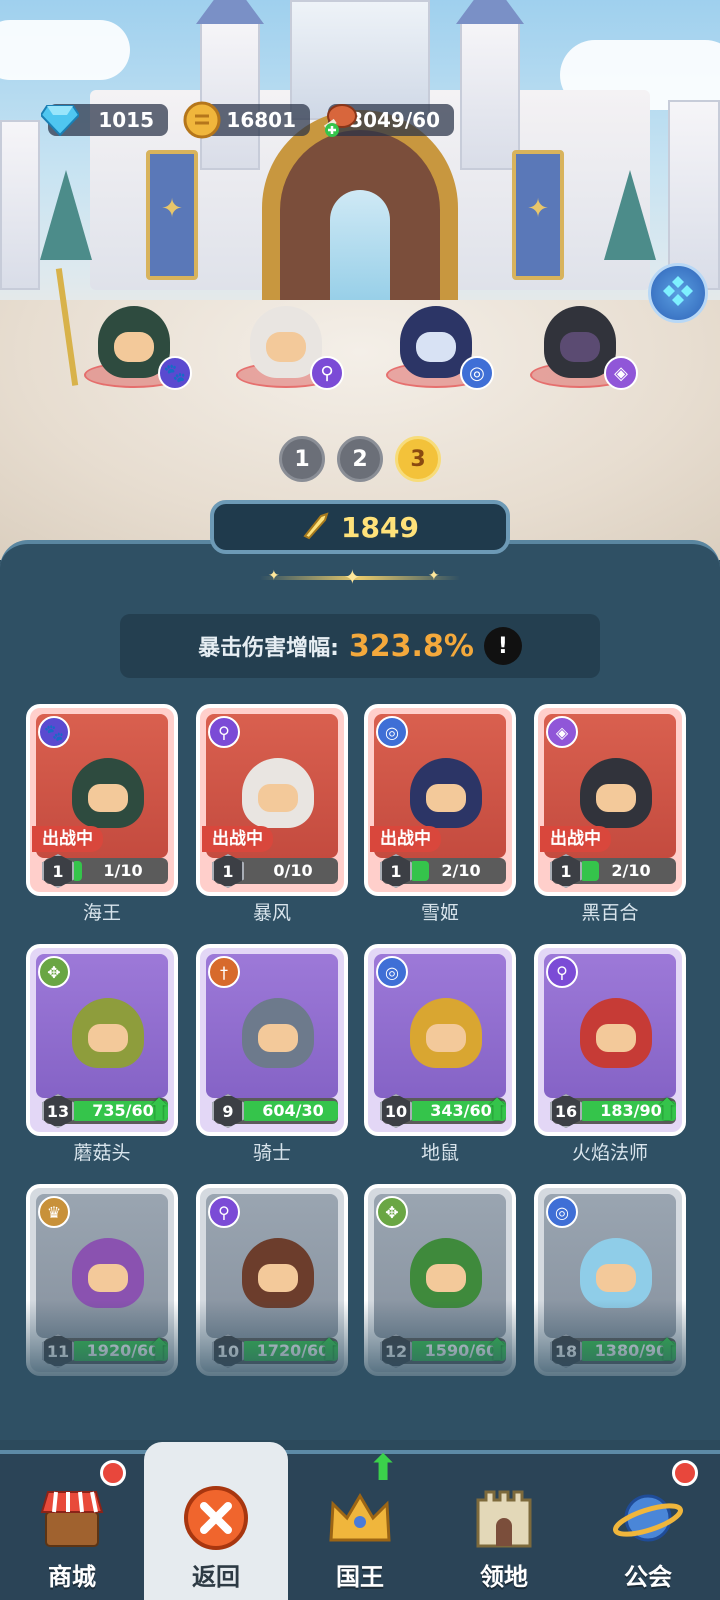 The width and height of the screenshot is (720, 1600). I want to click on lineup-page-2: 2, so click(360, 459).